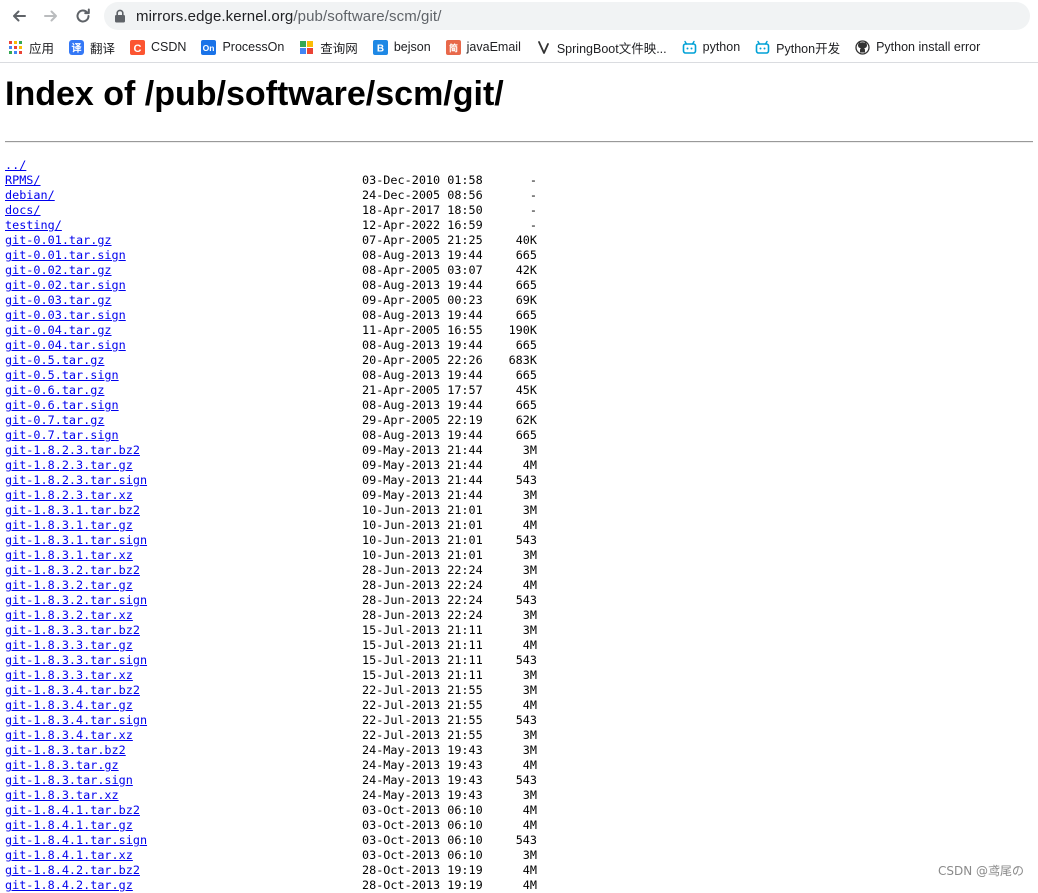 The image size is (1038, 893). What do you see at coordinates (15, 165) in the screenshot?
I see `file-link: ../` at bounding box center [15, 165].